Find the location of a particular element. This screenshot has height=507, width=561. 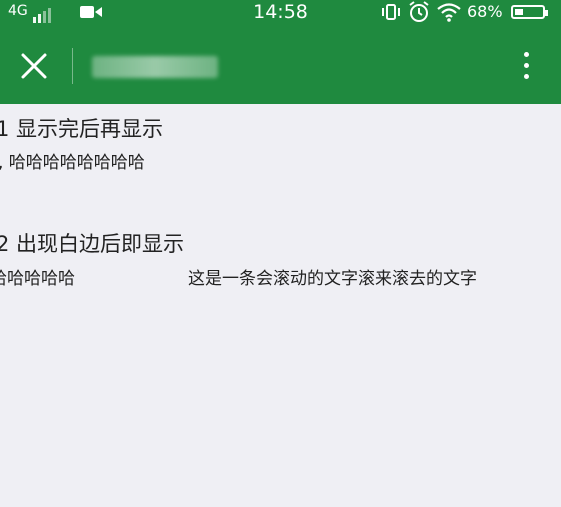

alarm-icon is located at coordinates (419, 11).